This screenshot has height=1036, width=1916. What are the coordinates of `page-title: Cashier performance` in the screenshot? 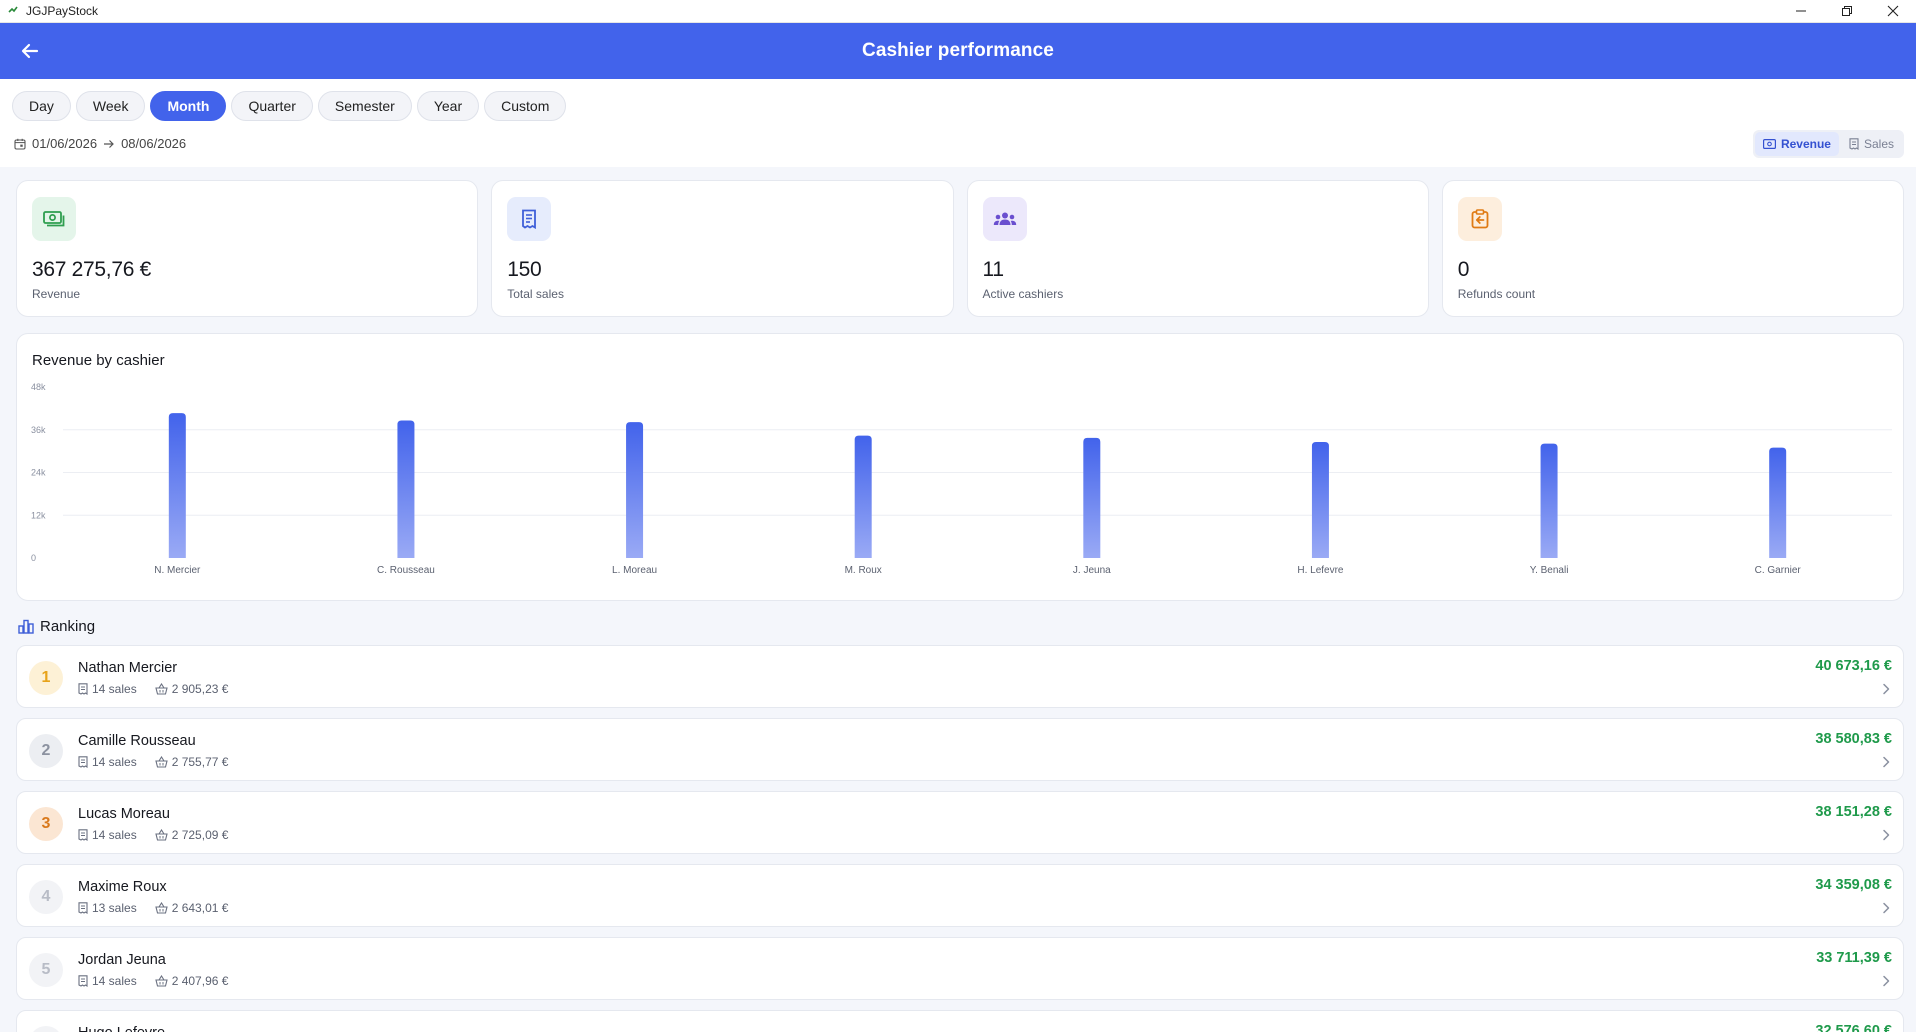 It's located at (958, 50).